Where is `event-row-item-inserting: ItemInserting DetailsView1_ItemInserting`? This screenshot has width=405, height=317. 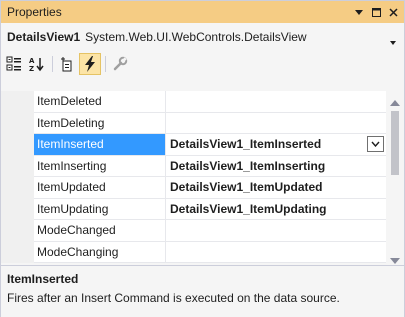
event-row-item-inserting: ItemInserting DetailsView1_ItemInserting is located at coordinates (193, 166).